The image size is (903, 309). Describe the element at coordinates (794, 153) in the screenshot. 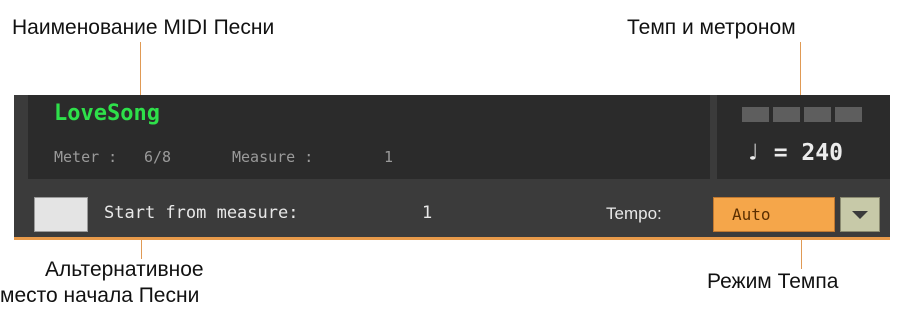

I see `tempo-value: ♩ = 240` at that location.